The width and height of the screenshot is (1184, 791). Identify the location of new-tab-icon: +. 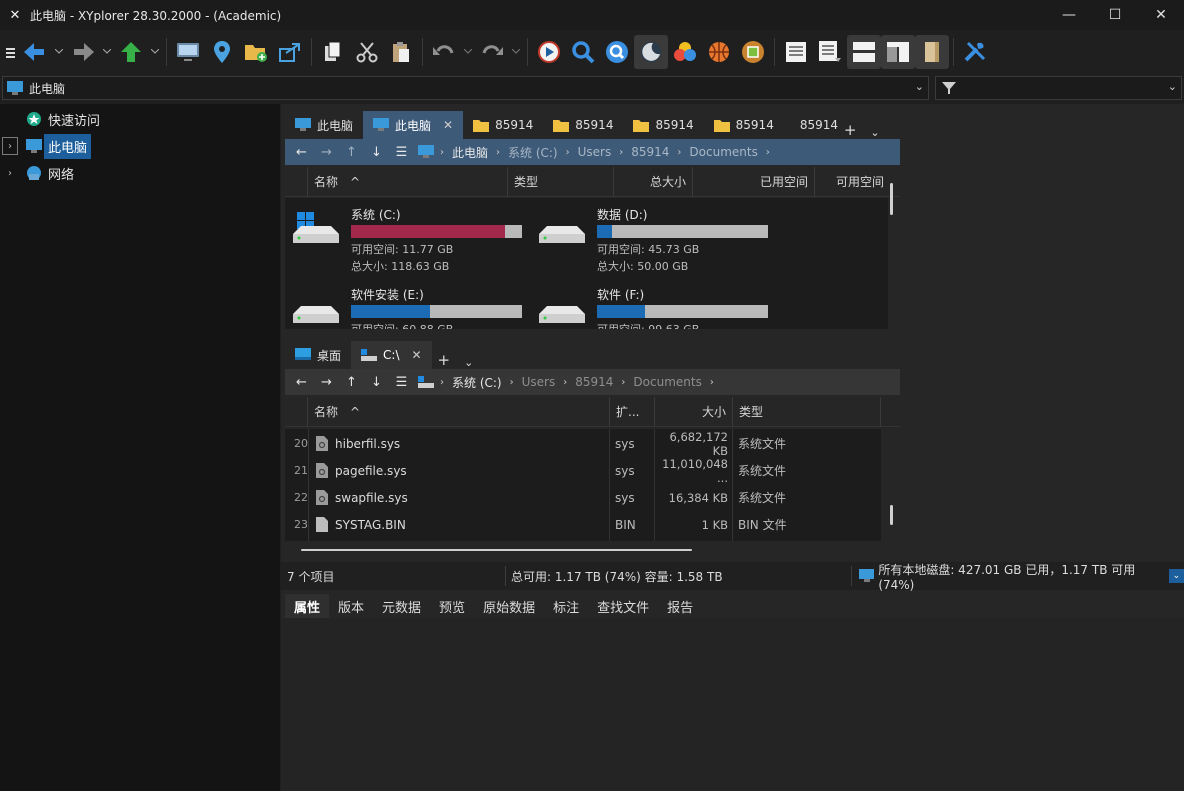
(850, 130).